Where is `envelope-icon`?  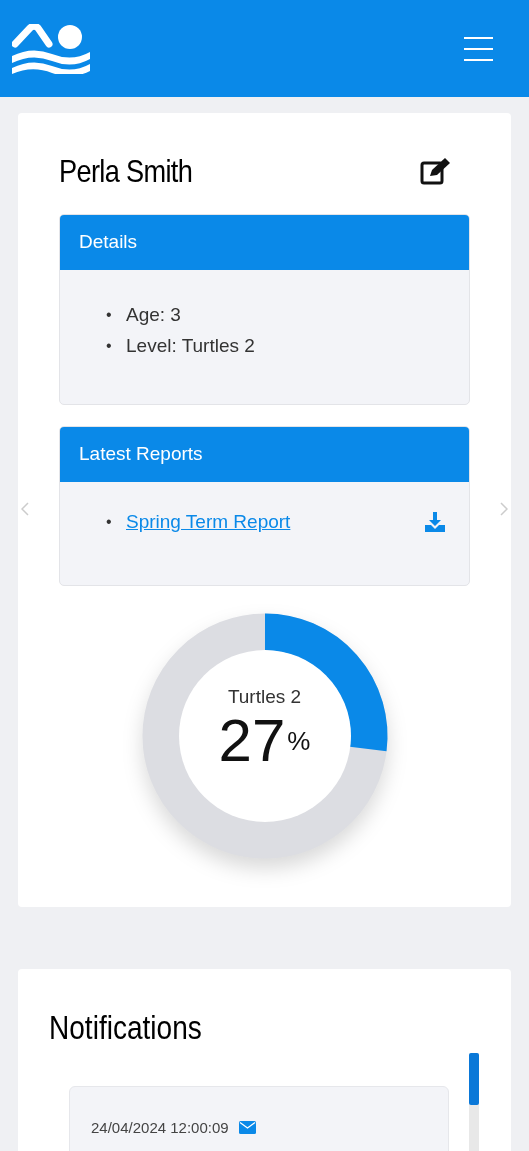
envelope-icon is located at coordinates (247, 1128).